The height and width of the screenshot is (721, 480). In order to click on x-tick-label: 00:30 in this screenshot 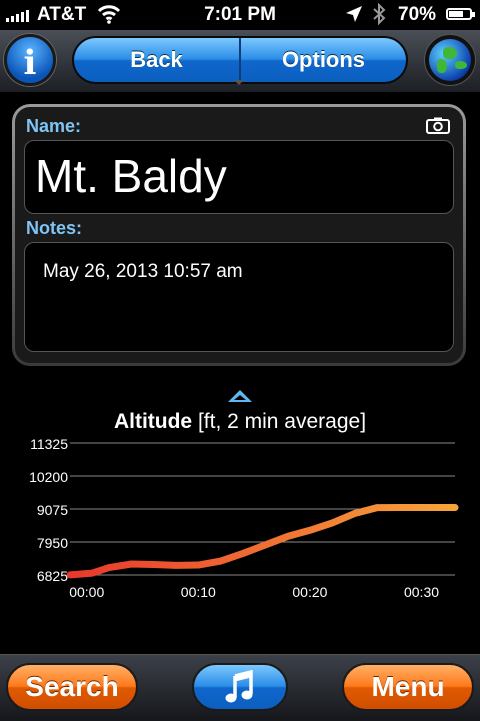, I will do `click(421, 592)`.